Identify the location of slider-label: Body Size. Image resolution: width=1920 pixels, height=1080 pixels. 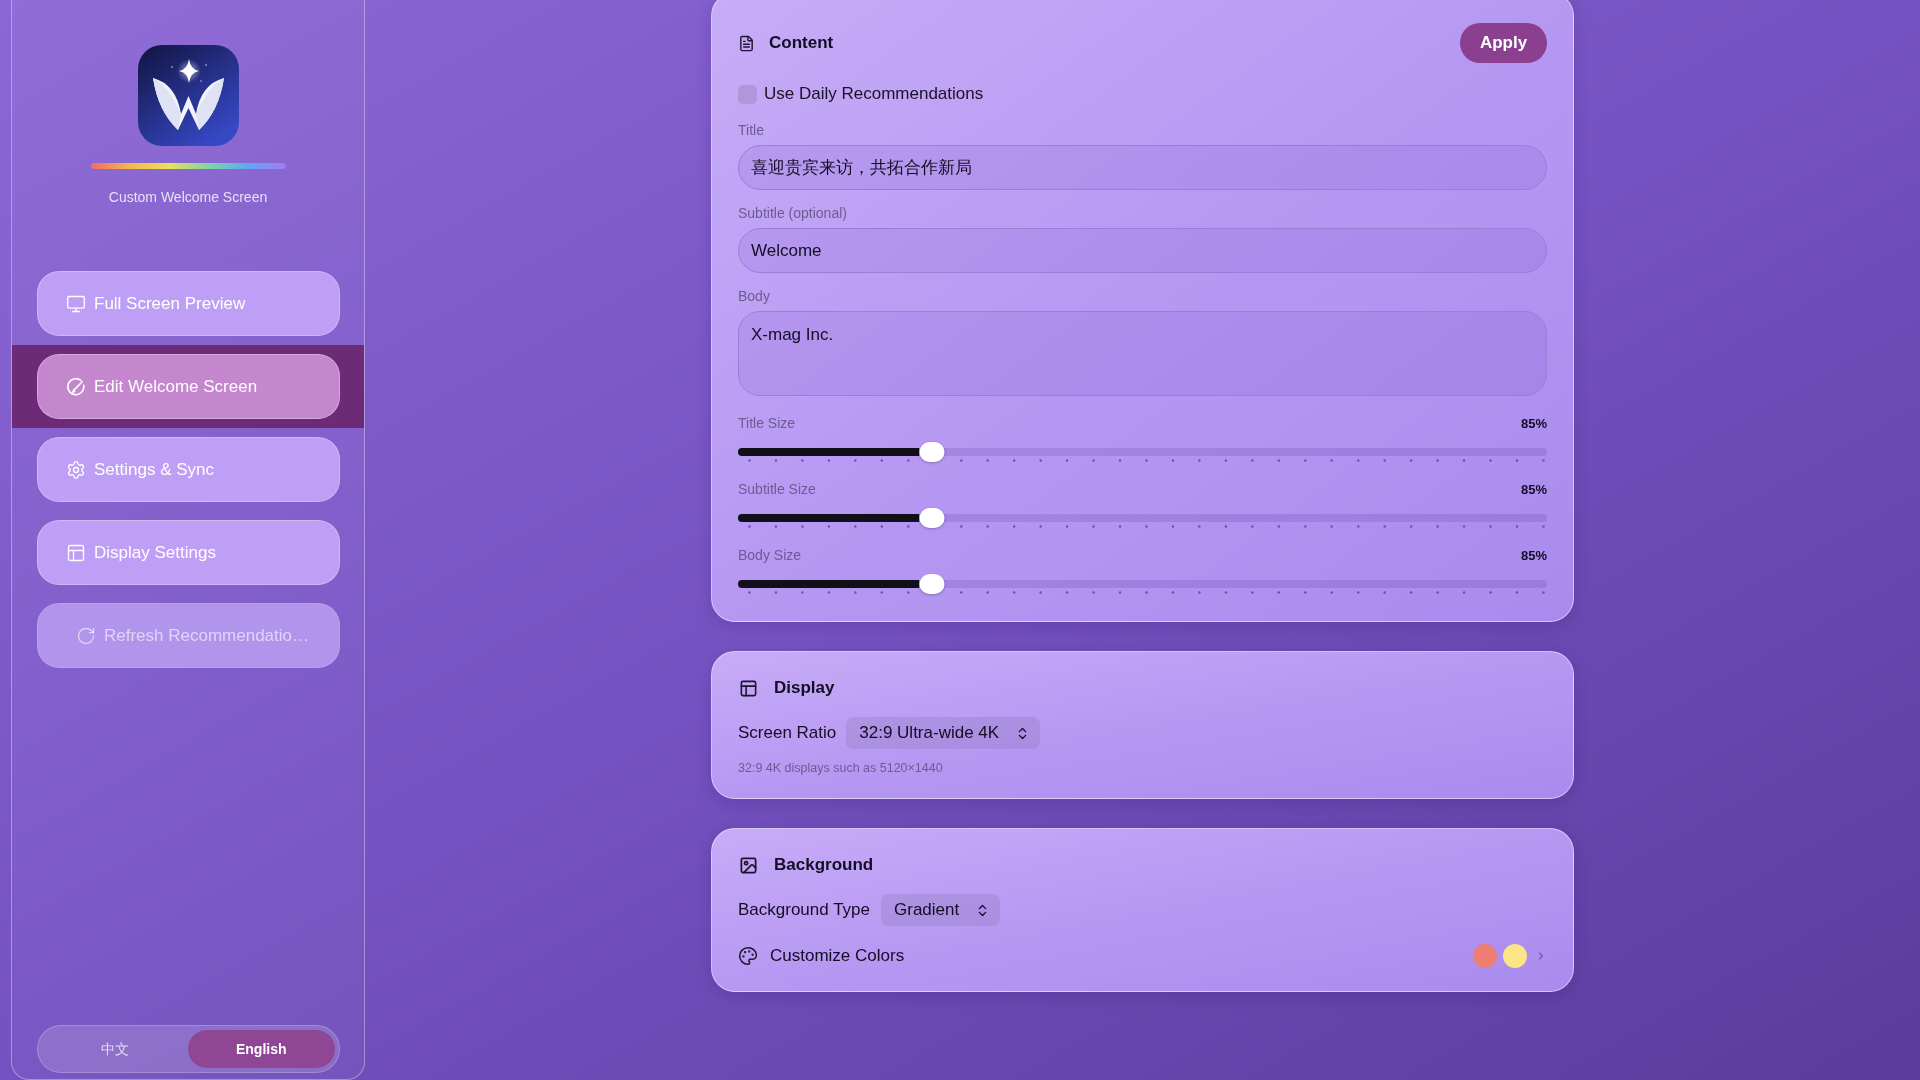
(770, 555).